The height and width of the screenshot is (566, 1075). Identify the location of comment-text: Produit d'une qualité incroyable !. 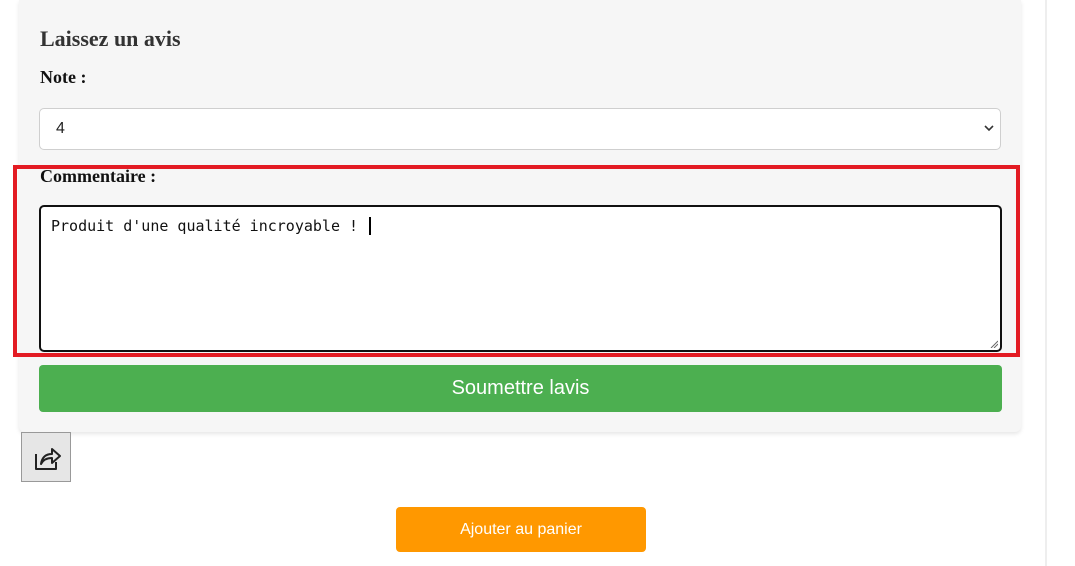
(211, 226).